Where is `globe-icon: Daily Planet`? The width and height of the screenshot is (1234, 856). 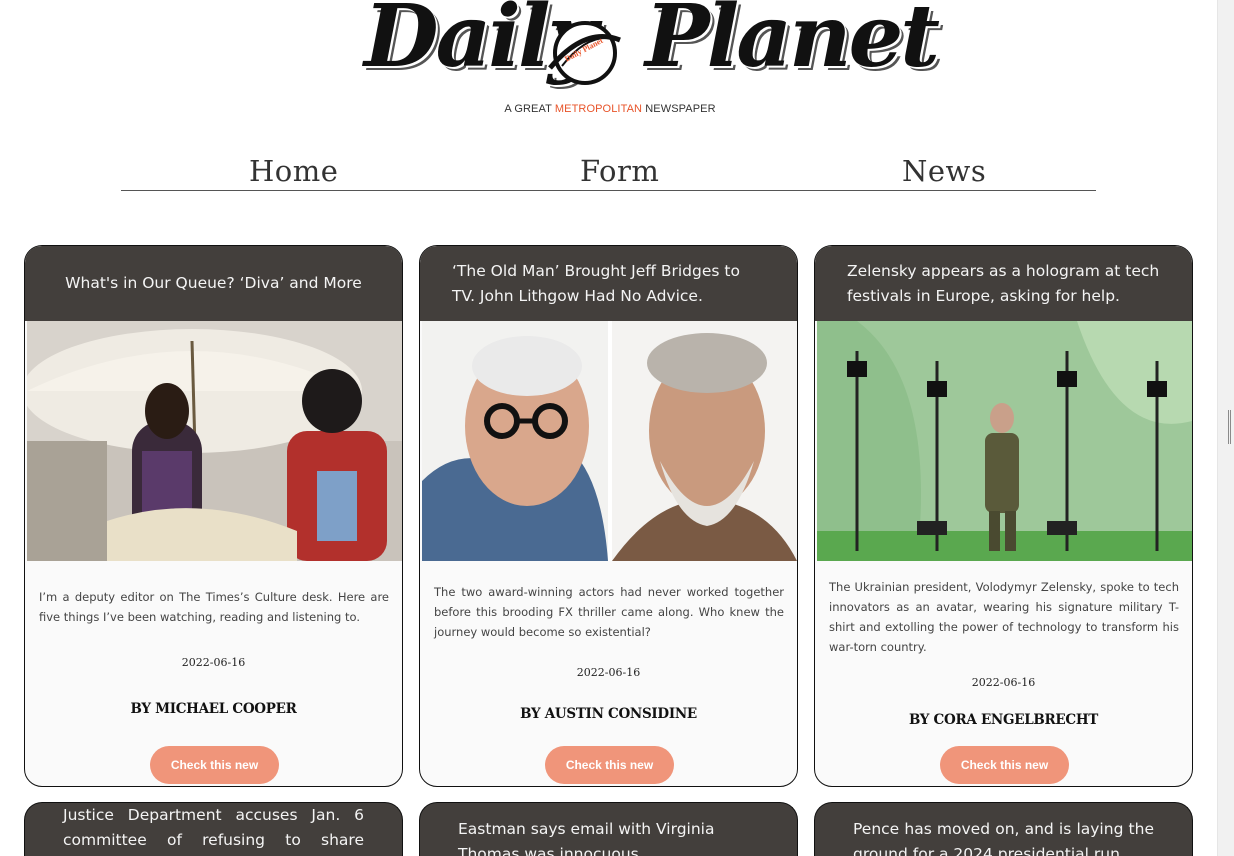 globe-icon: Daily Planet is located at coordinates (584, 53).